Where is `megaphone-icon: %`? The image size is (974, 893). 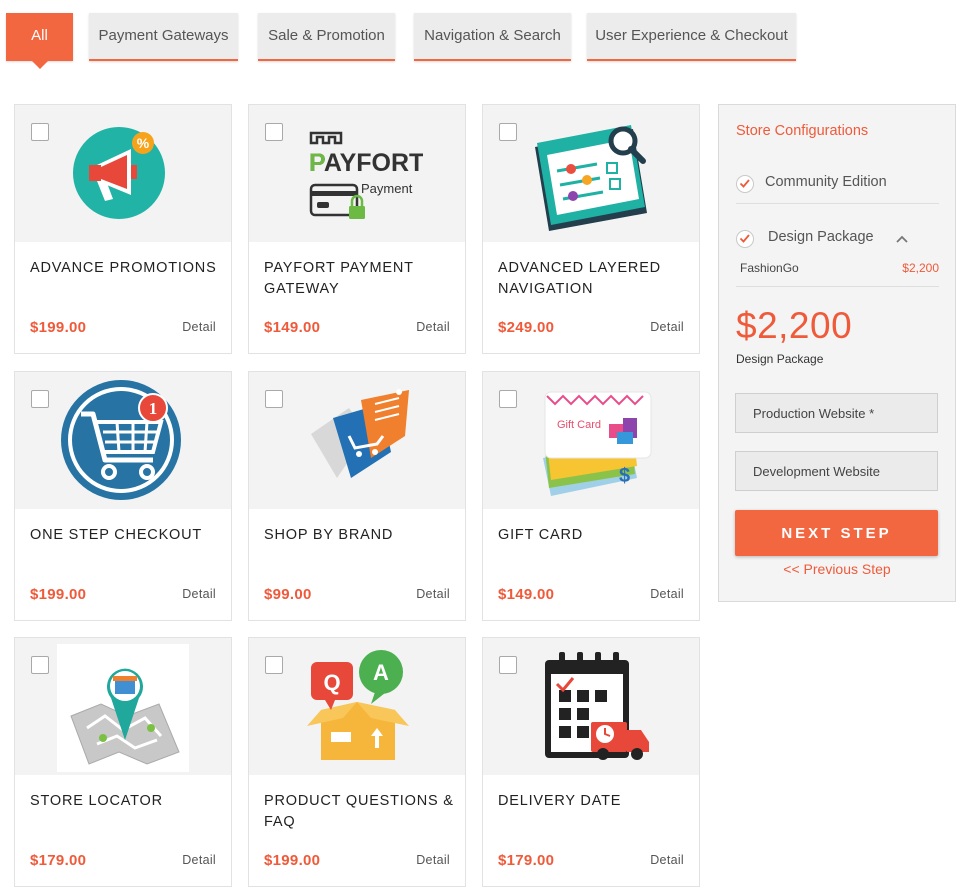
megaphone-icon: % is located at coordinates (119, 173).